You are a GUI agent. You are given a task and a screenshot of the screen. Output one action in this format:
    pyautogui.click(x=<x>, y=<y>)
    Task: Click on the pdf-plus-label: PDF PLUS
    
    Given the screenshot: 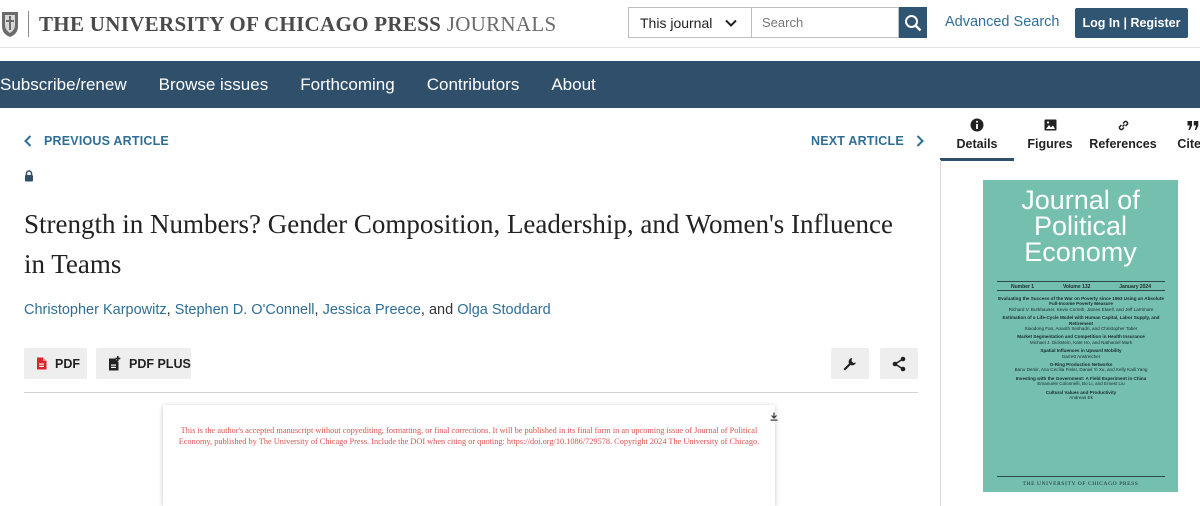 What is the action you would take?
    pyautogui.click(x=160, y=363)
    